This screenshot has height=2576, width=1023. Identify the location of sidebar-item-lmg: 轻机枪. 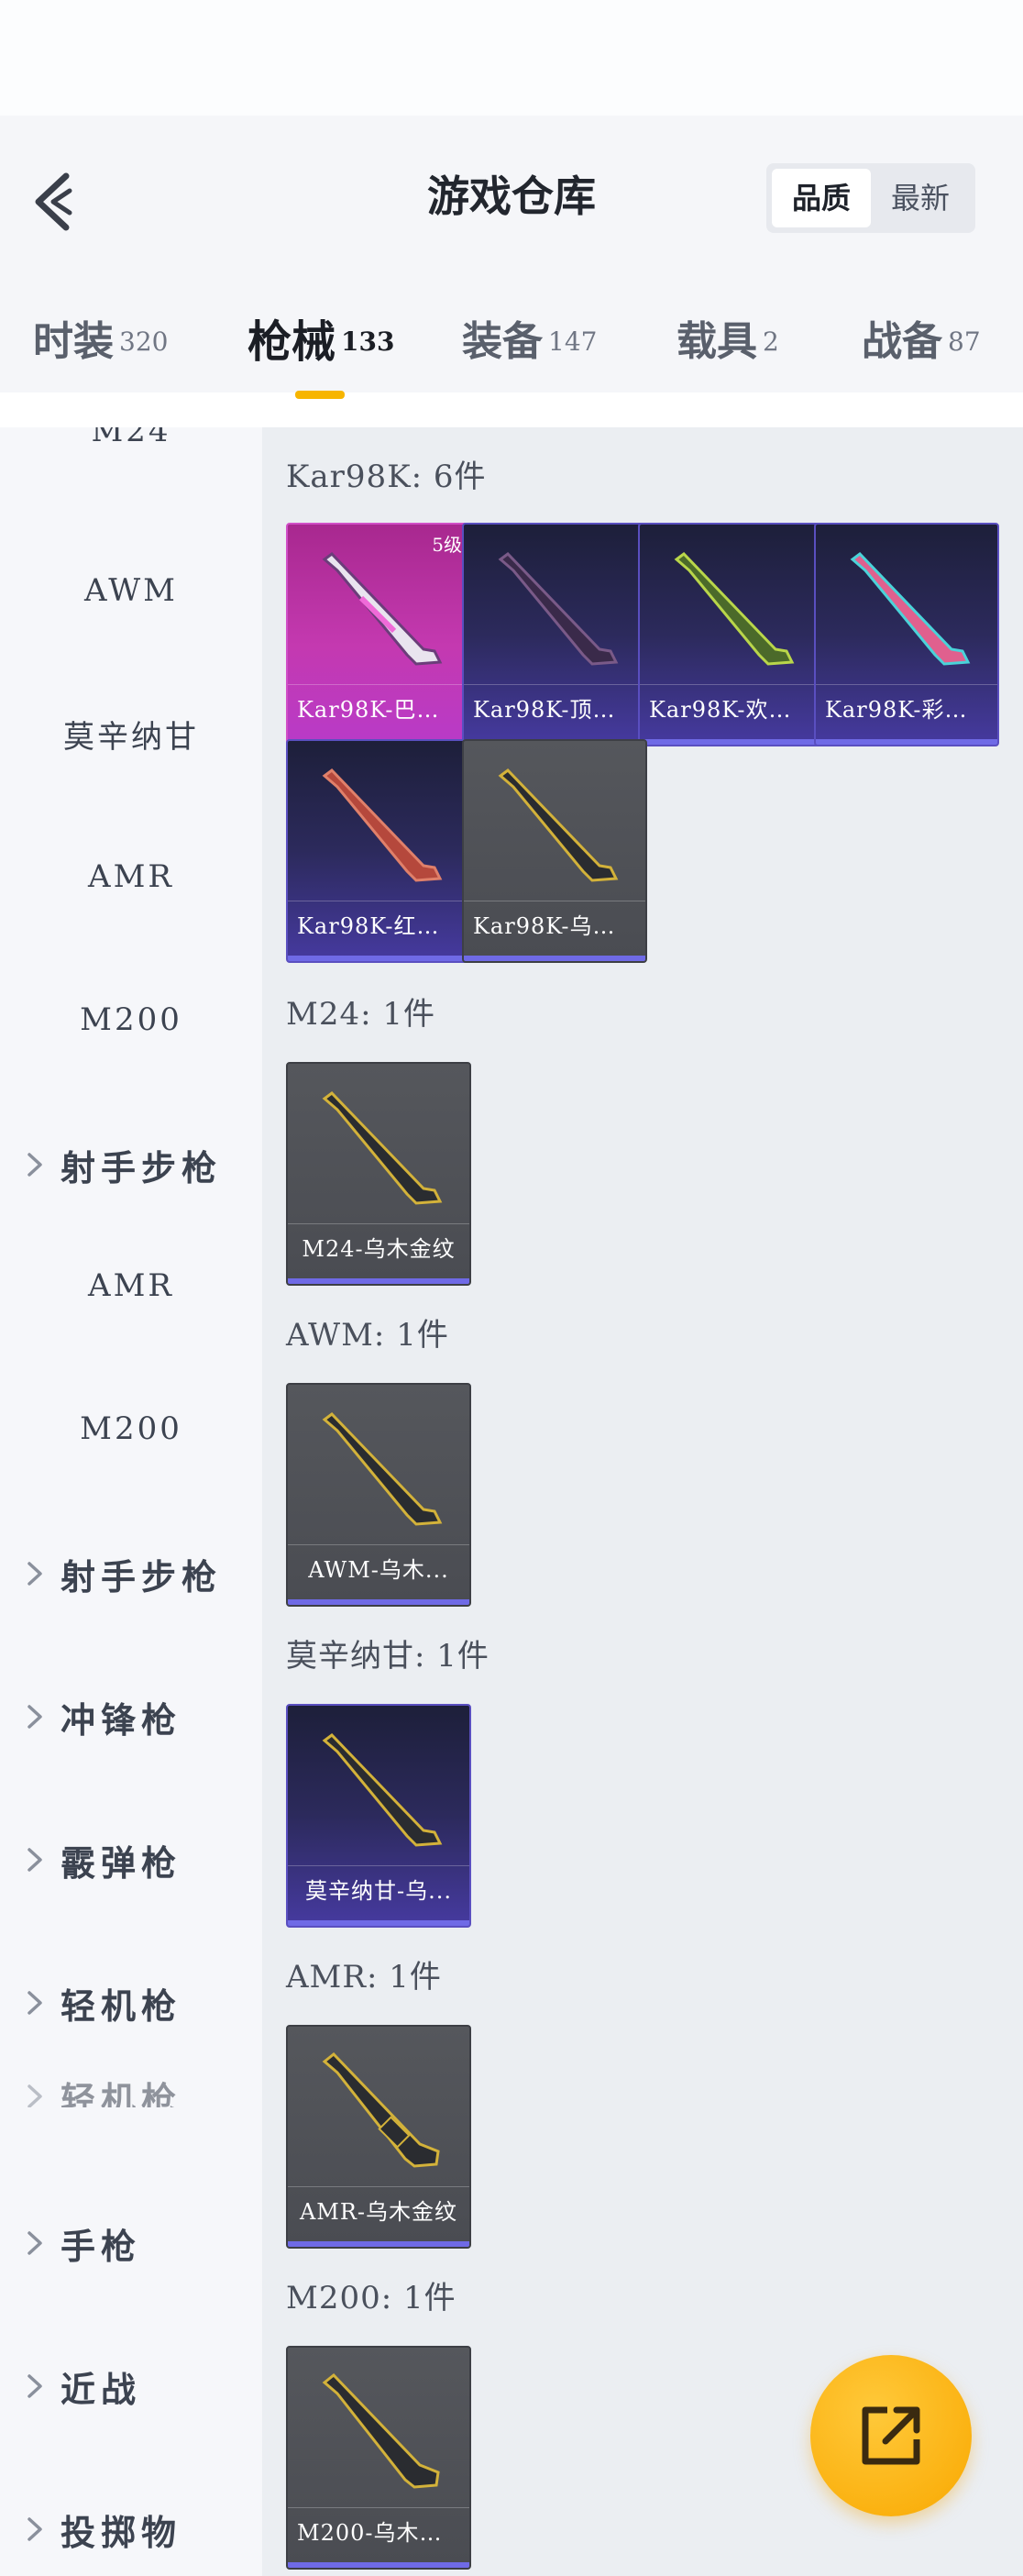
(131, 2002).